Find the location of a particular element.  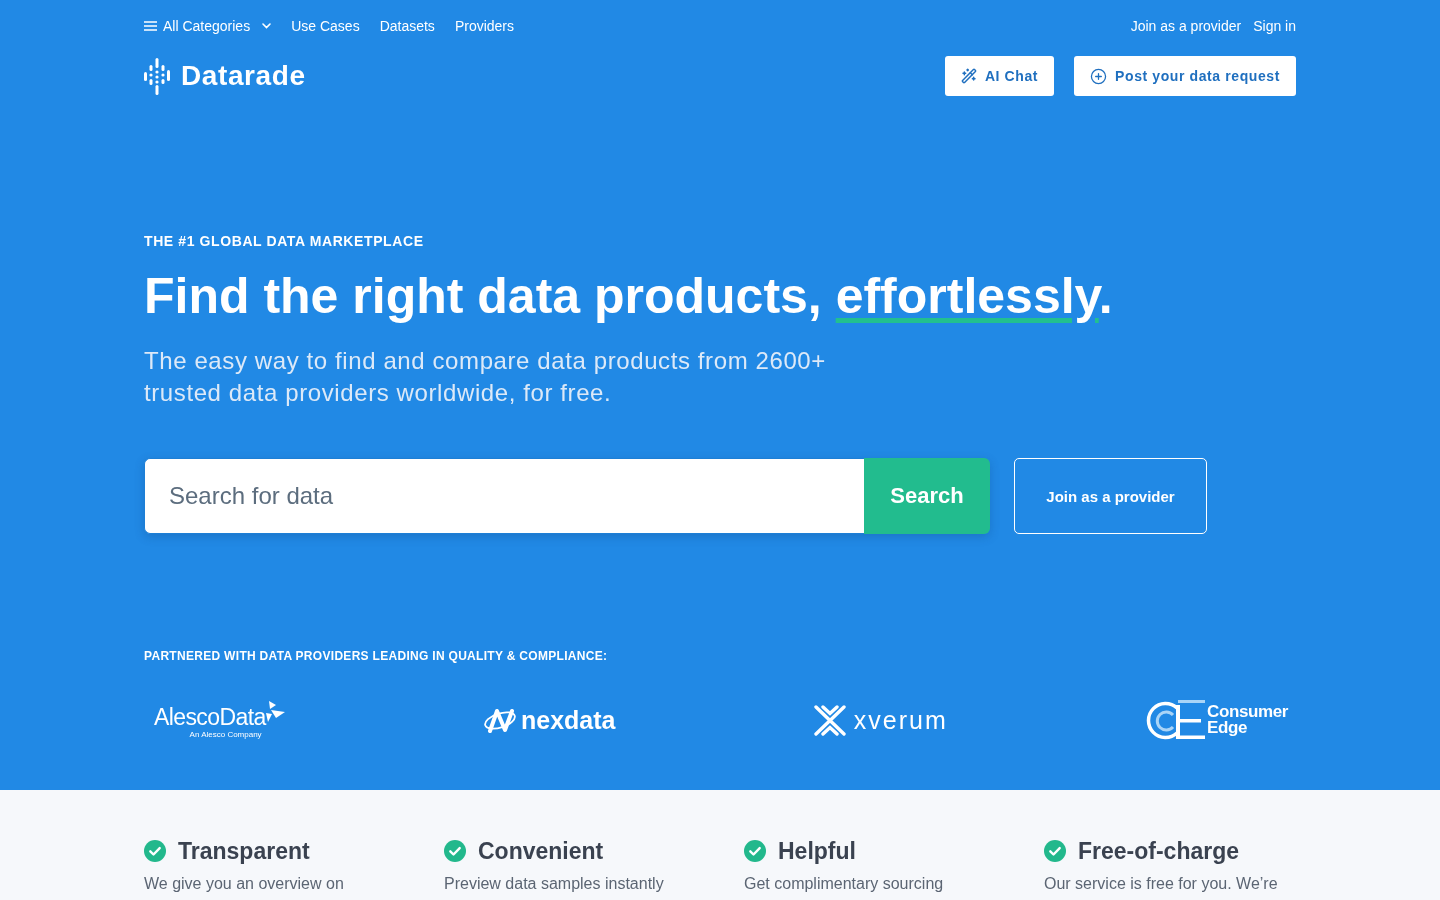

hero-subtitle: The easy way to find and compare data products from 2600+ trusted data providers worldwide, for free. is located at coordinates (485, 377).